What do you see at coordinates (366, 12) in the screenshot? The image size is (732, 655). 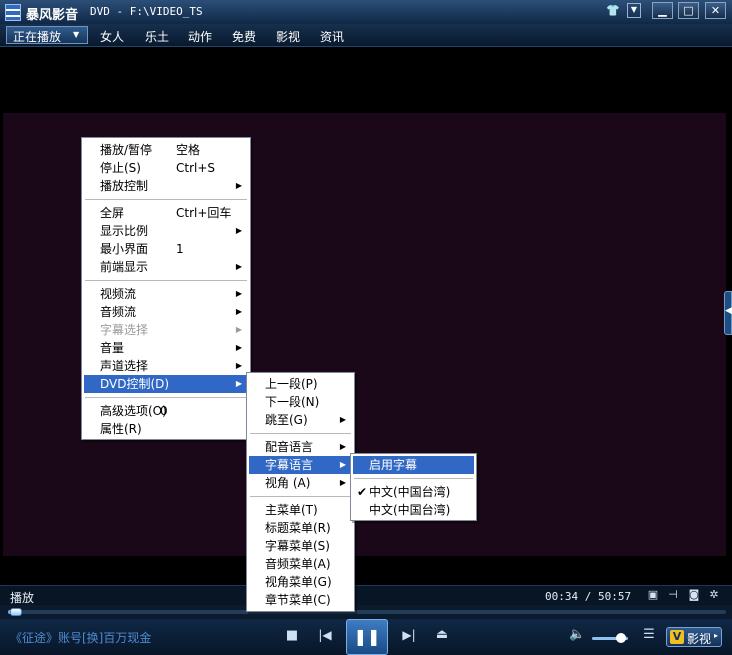 I see `title-bar: 暴风影音 DVD - F:\VIDEO_TS 👕 ▼ ▁ □ ✕` at bounding box center [366, 12].